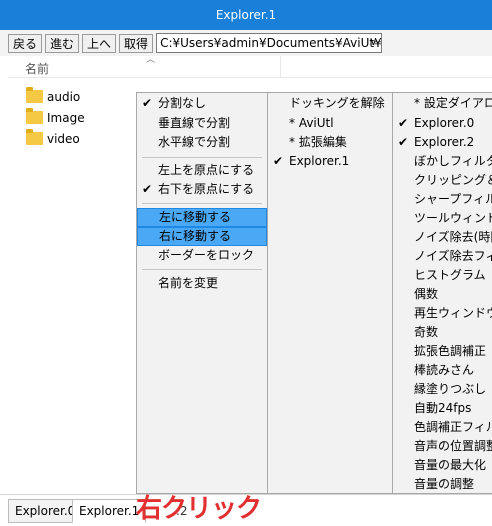 This screenshot has height=526, width=492. Describe the element at coordinates (280, 67) in the screenshot. I see `column-divider` at that location.